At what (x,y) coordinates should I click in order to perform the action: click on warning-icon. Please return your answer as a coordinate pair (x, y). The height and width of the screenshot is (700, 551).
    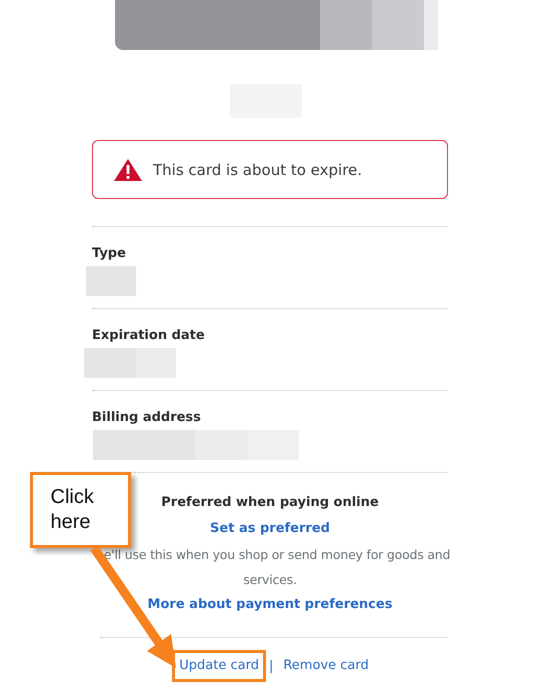
    Looking at the image, I should click on (128, 170).